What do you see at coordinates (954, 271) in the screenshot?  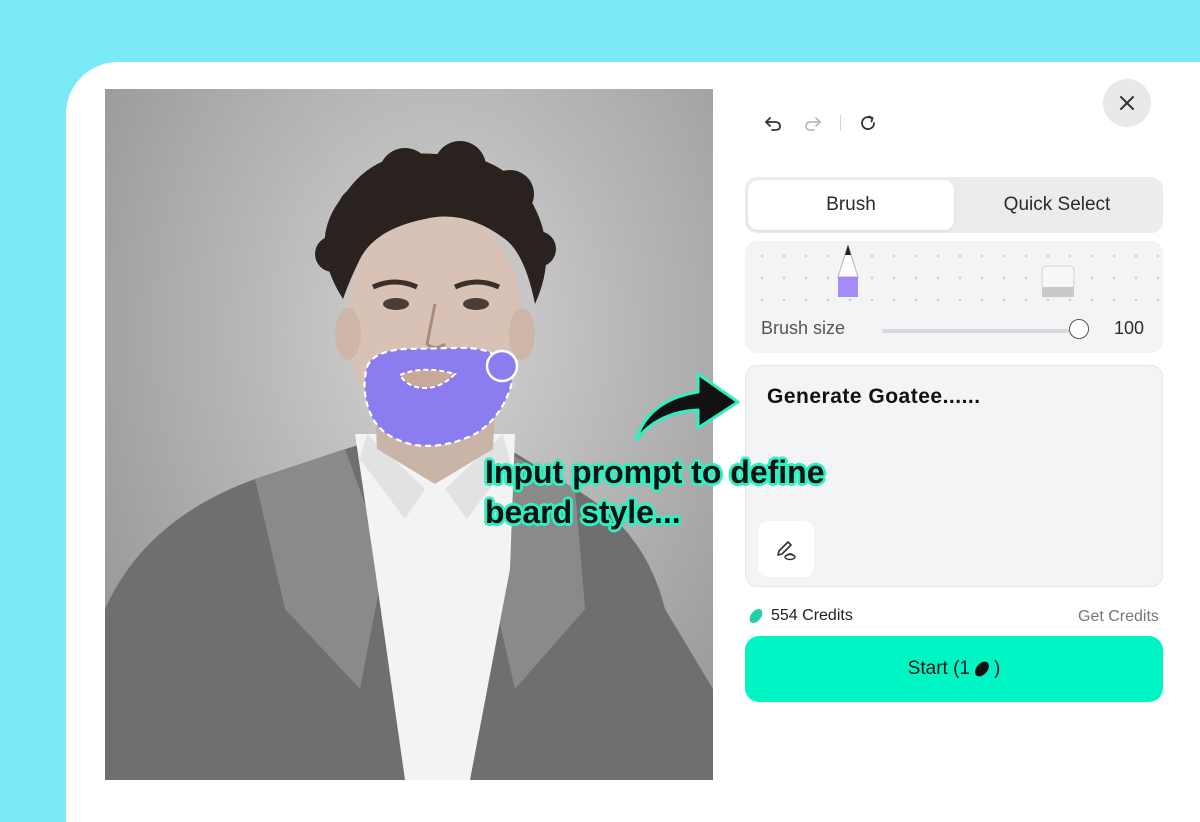 I see `dot-grid` at bounding box center [954, 271].